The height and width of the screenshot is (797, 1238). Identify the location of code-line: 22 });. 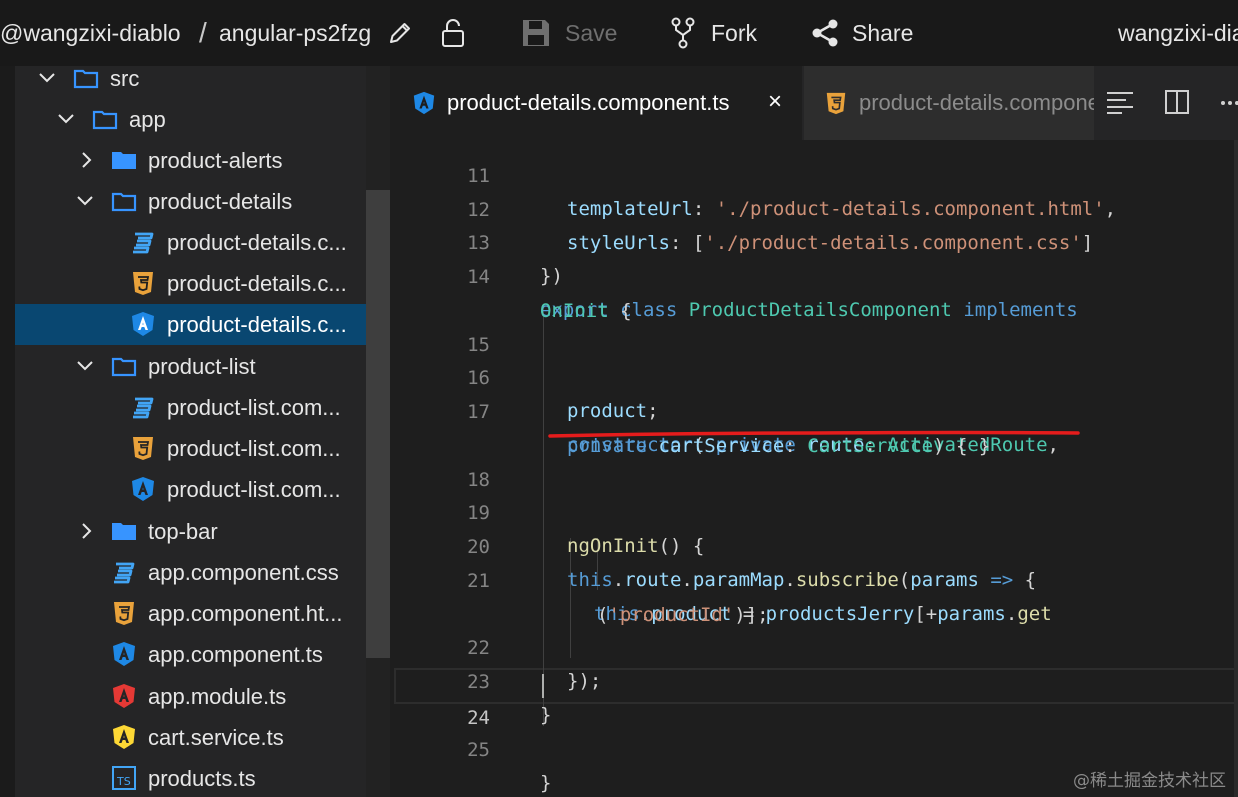
(534, 664).